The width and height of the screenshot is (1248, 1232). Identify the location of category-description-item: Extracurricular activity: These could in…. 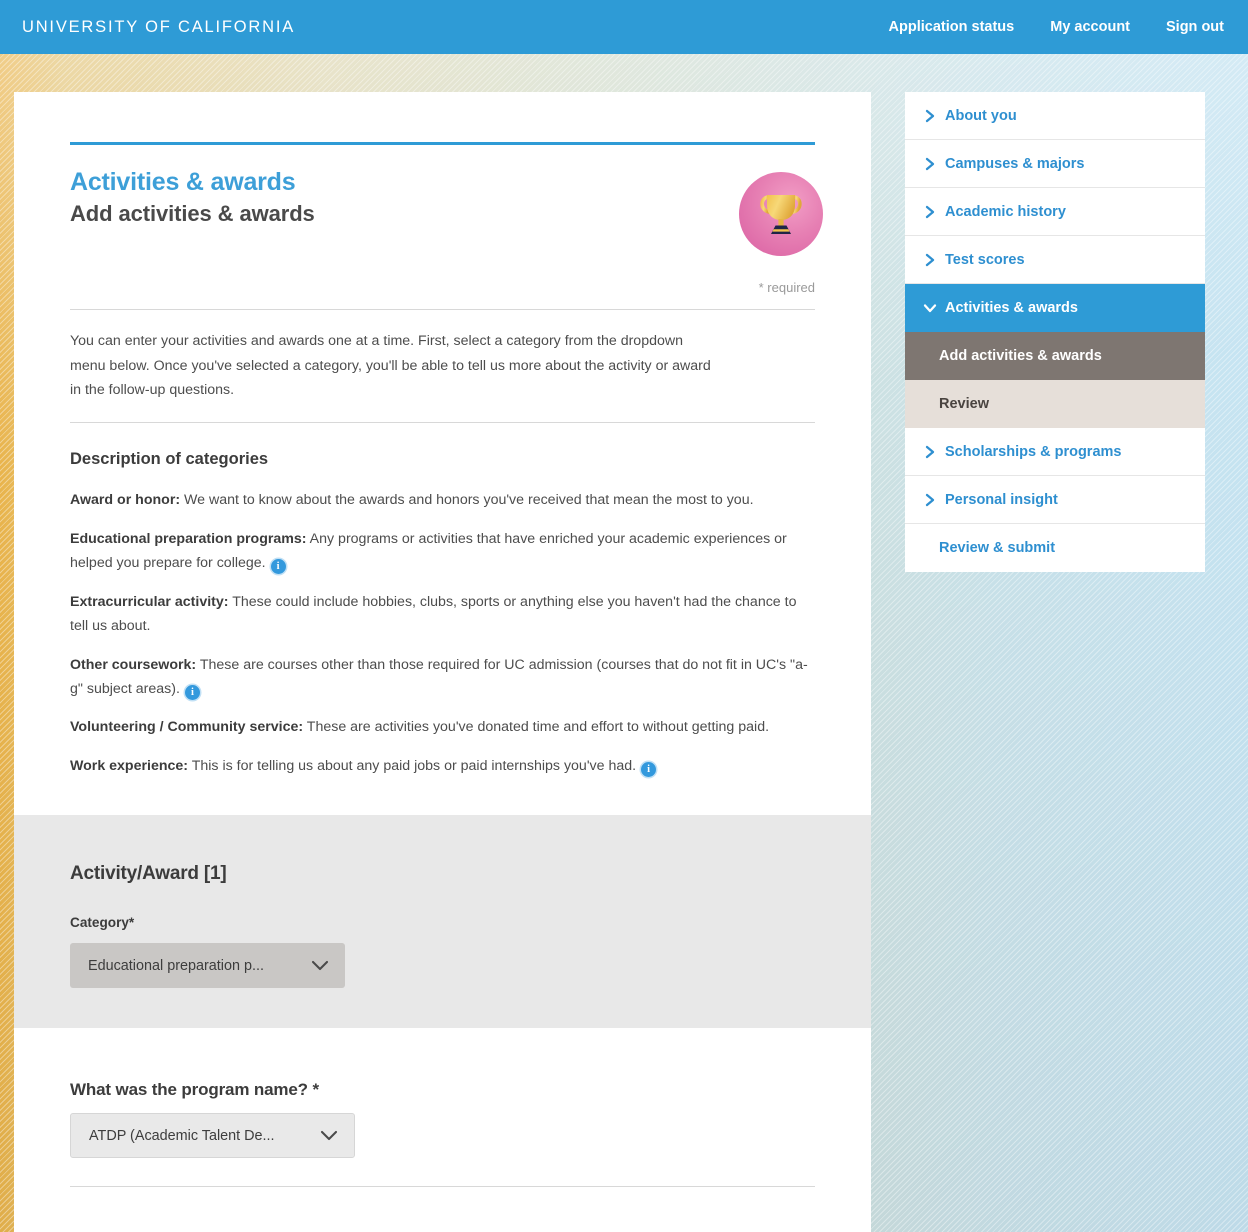
(442, 615).